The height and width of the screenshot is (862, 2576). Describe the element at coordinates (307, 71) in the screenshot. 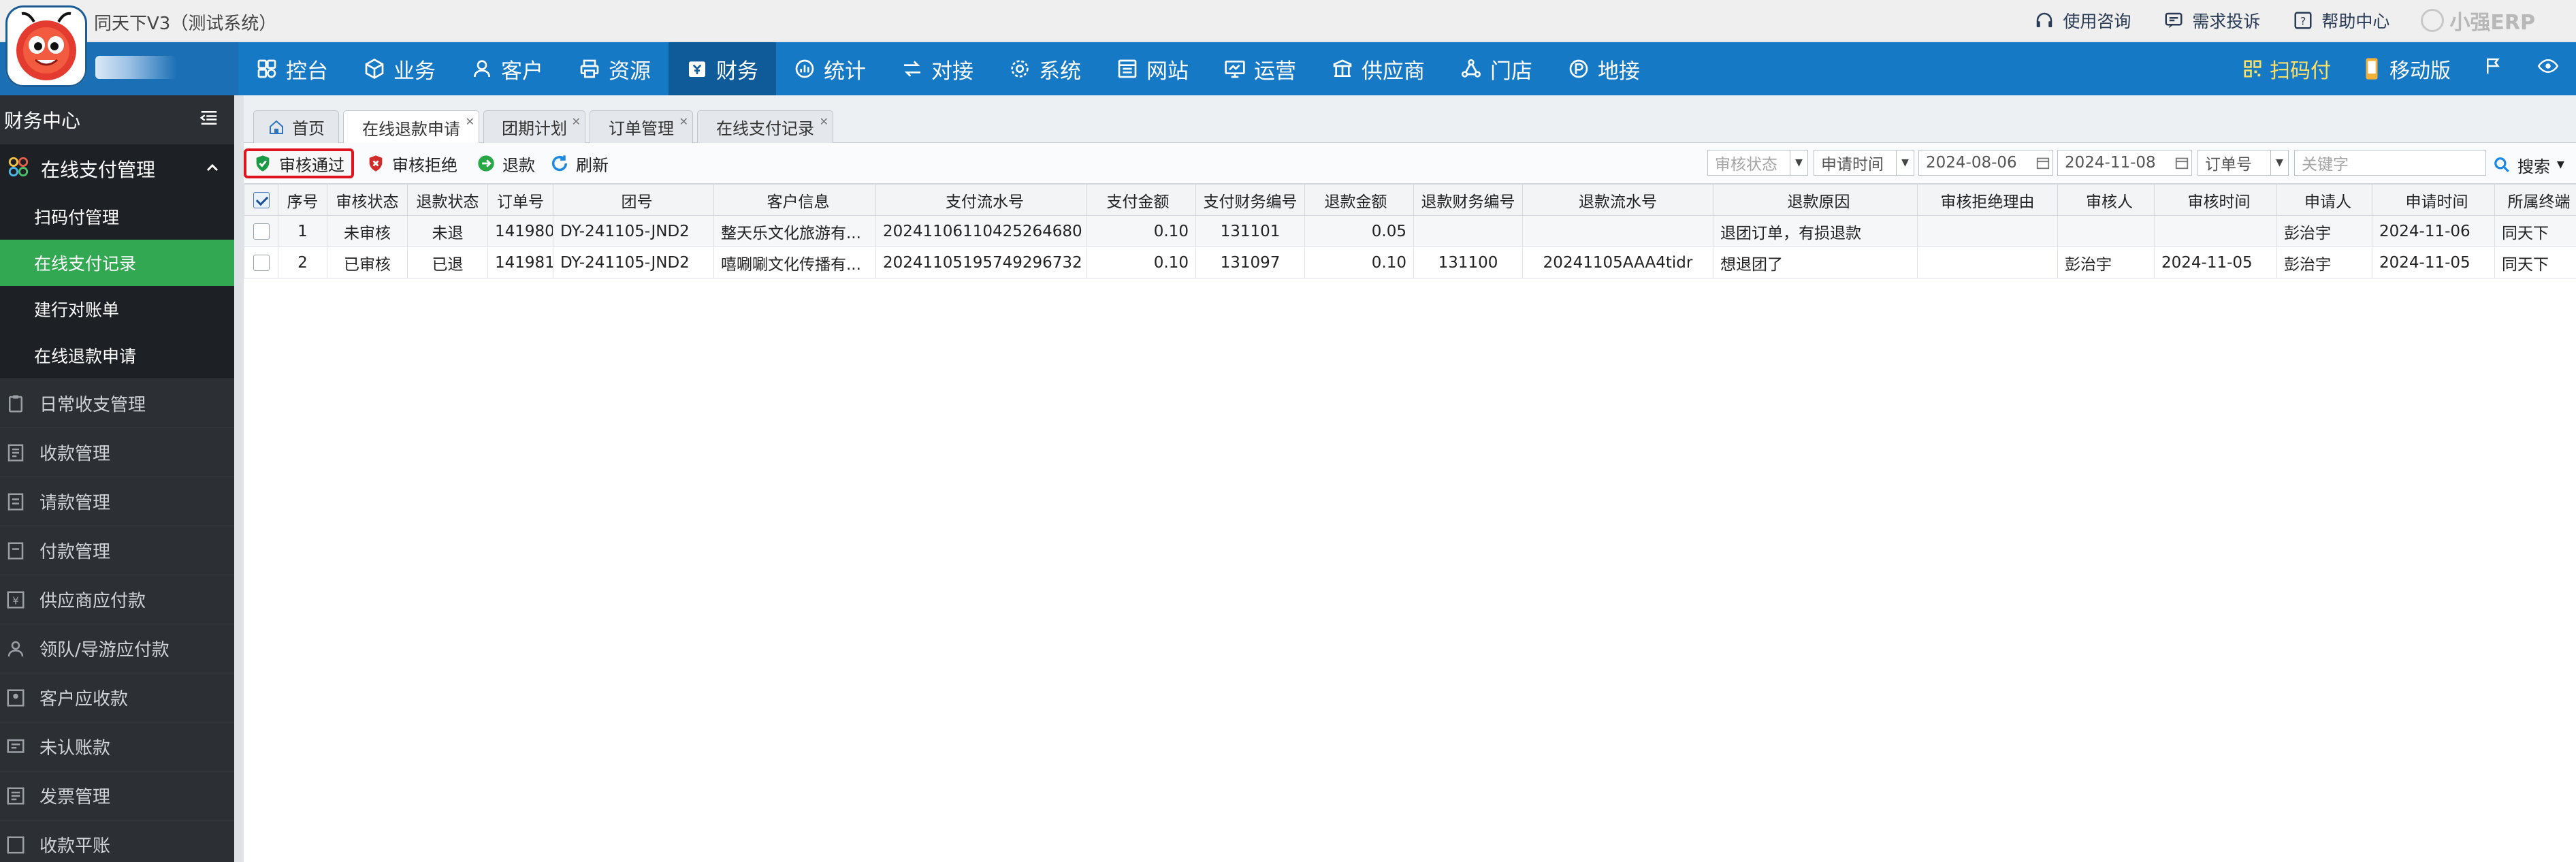

I see `nav-label: 控台` at that location.